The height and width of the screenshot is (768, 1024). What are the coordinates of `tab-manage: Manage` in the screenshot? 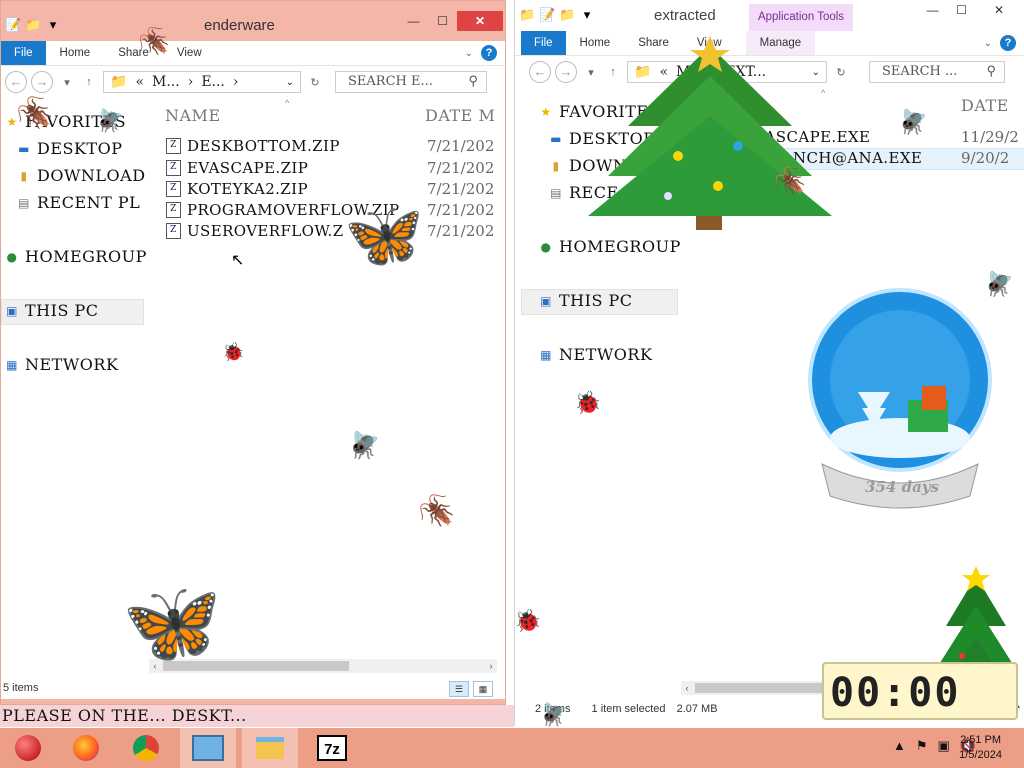 It's located at (780, 43).